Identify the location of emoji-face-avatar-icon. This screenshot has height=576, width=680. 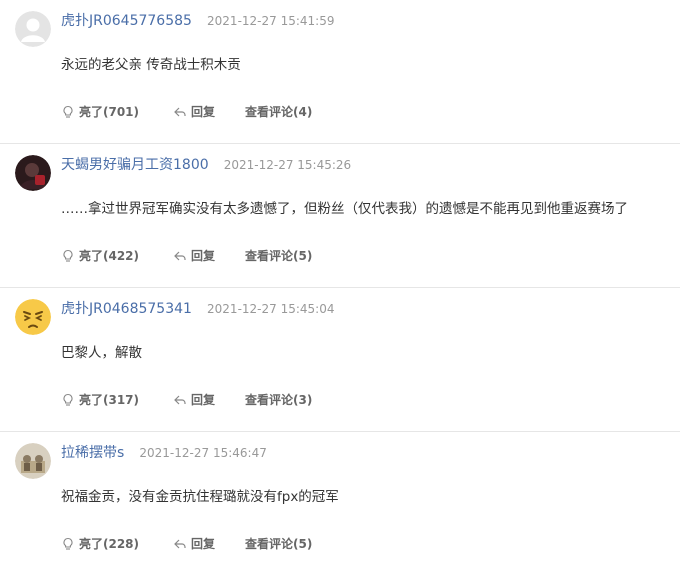
(33, 317).